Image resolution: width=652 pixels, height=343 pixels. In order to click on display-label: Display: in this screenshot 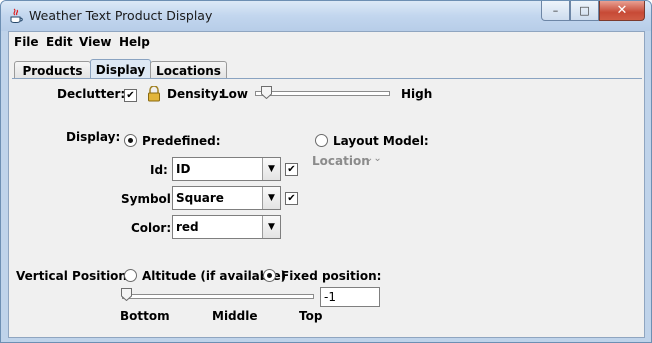, I will do `click(93, 137)`.